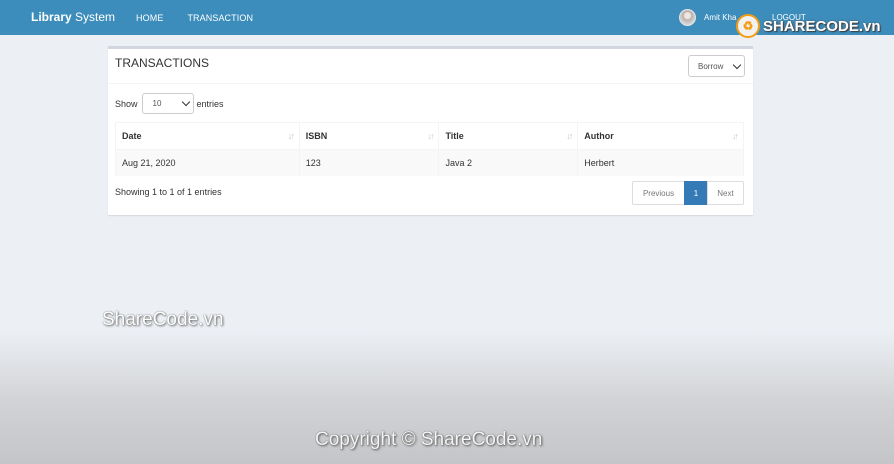 This screenshot has height=464, width=894. Describe the element at coordinates (126, 103) in the screenshot. I see `length-prefix: Show` at that location.